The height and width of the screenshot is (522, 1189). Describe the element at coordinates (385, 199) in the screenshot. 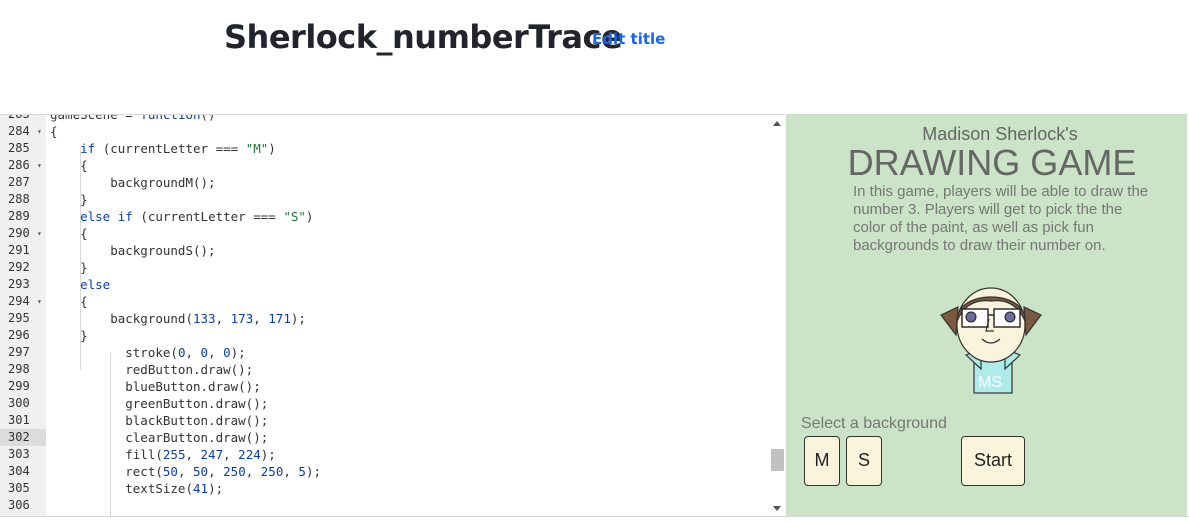

I see `code-line: 288 }` at that location.